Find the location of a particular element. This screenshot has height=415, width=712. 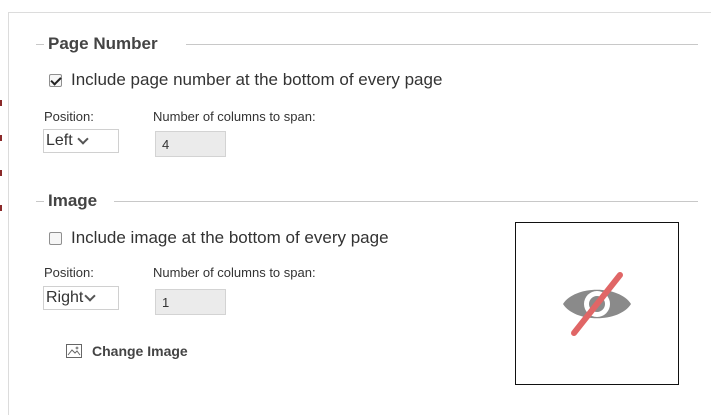

page-number-columns-value: 4 is located at coordinates (166, 144).